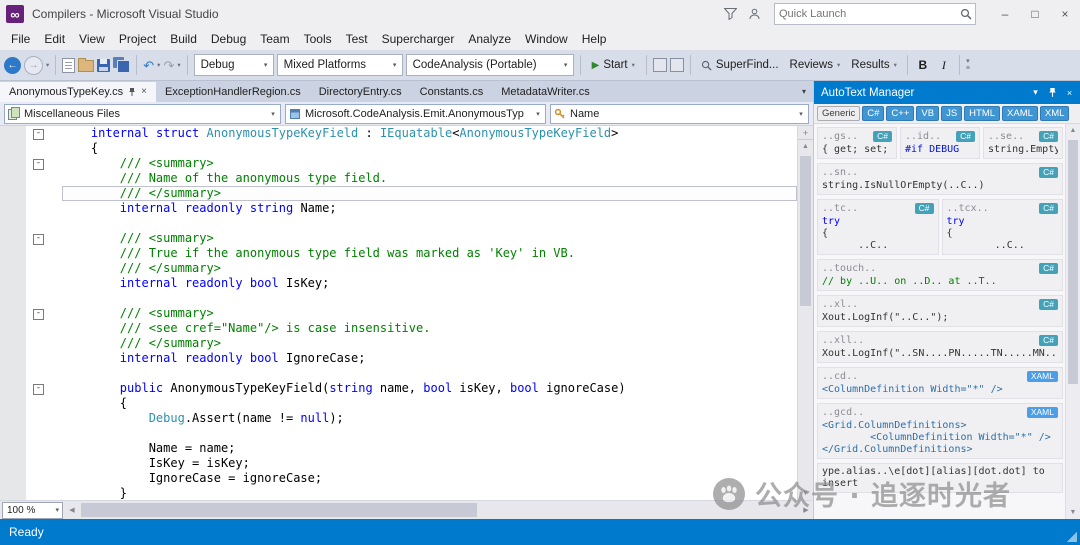 This screenshot has height=545, width=1080. What do you see at coordinates (1035, 14) in the screenshot?
I see `maximize-button: □` at bounding box center [1035, 14].